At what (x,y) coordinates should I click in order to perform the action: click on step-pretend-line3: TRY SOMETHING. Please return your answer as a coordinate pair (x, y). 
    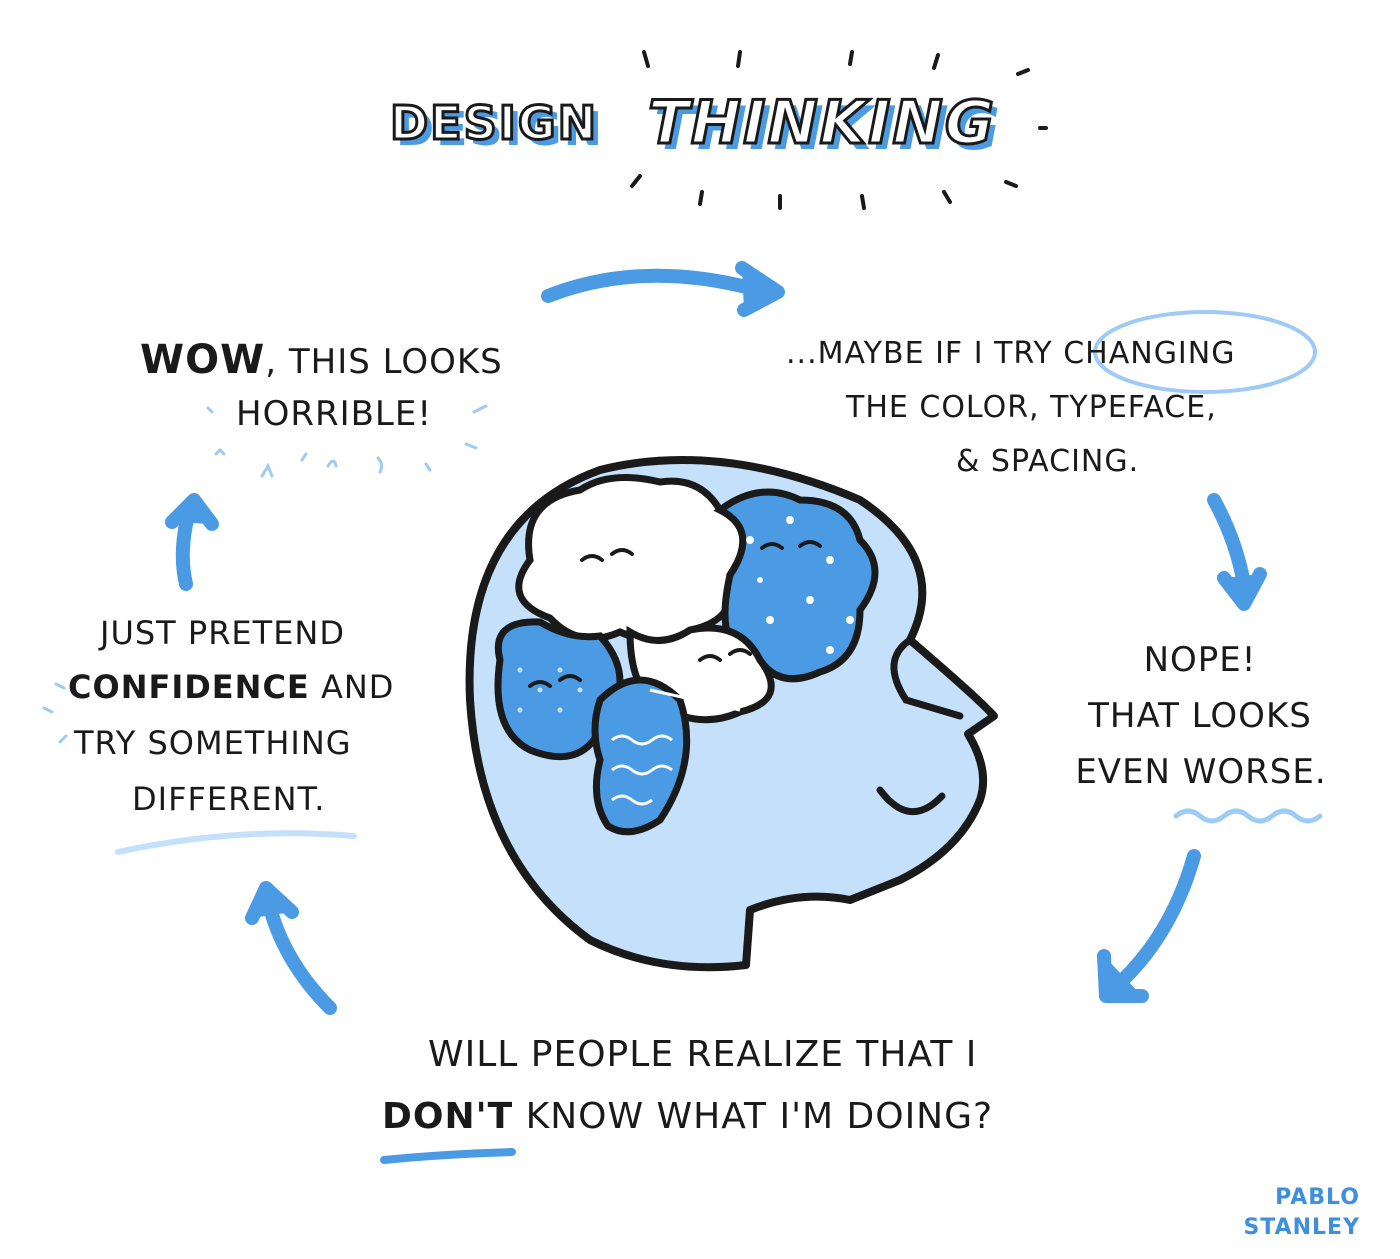
    Looking at the image, I should click on (213, 743).